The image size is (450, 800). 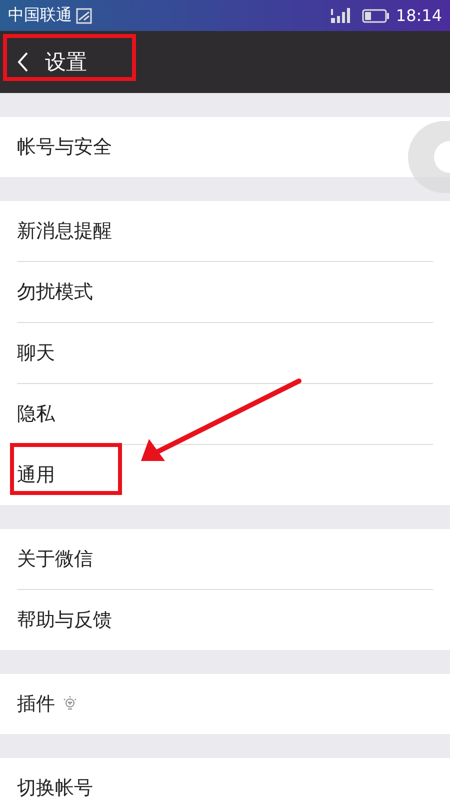 I want to click on carrier-name: 中国联通, so click(x=40, y=15).